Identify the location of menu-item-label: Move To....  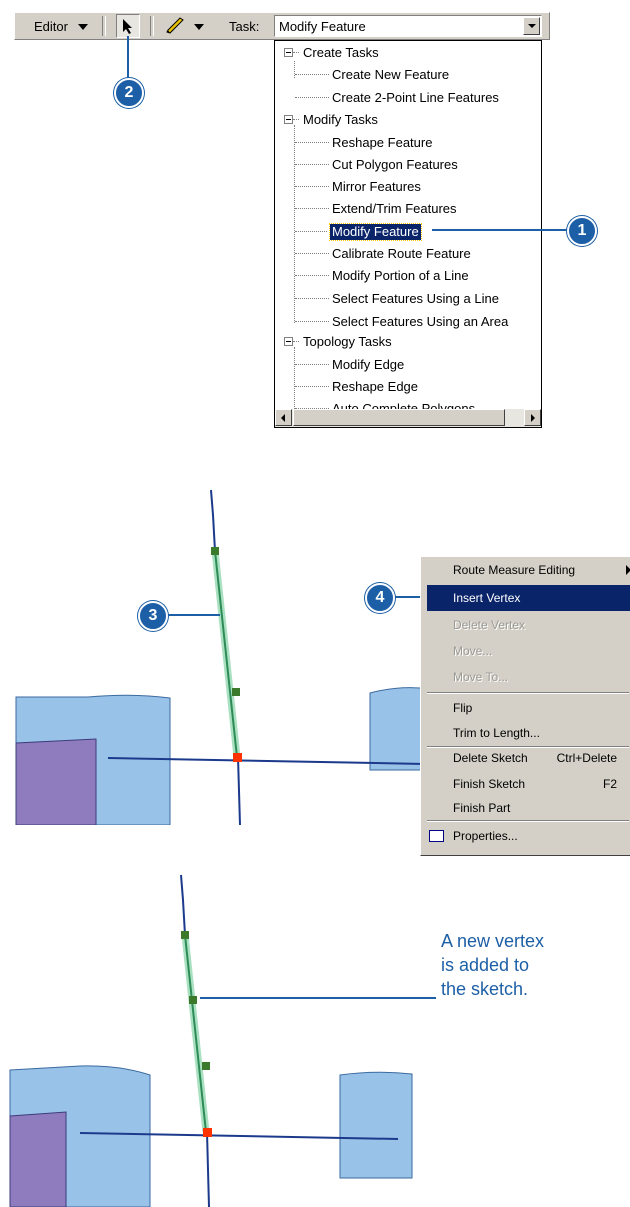
(481, 677).